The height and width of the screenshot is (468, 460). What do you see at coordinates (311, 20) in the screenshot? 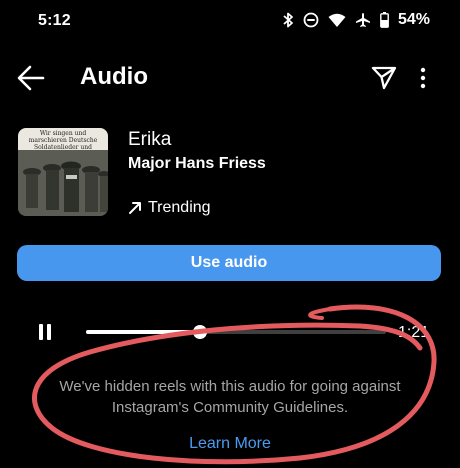
I see `do-not-disturb-icon` at bounding box center [311, 20].